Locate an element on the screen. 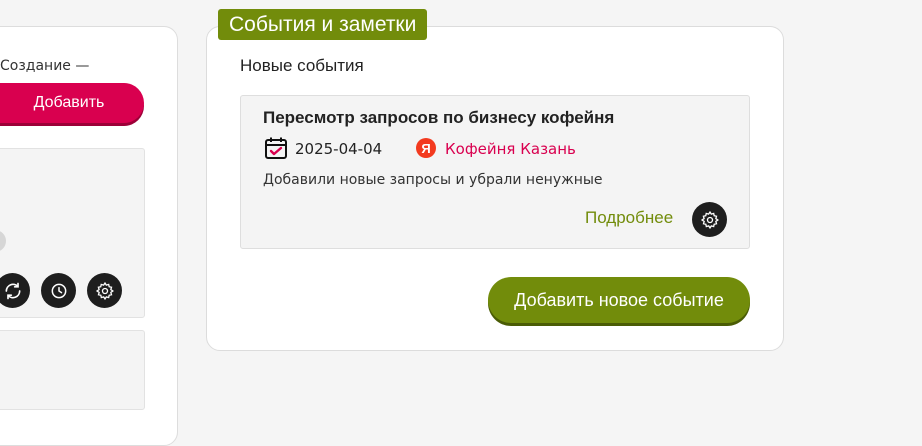 Image resolution: width=922 pixels, height=446 pixels. section-tag: События и заметки is located at coordinates (323, 24).